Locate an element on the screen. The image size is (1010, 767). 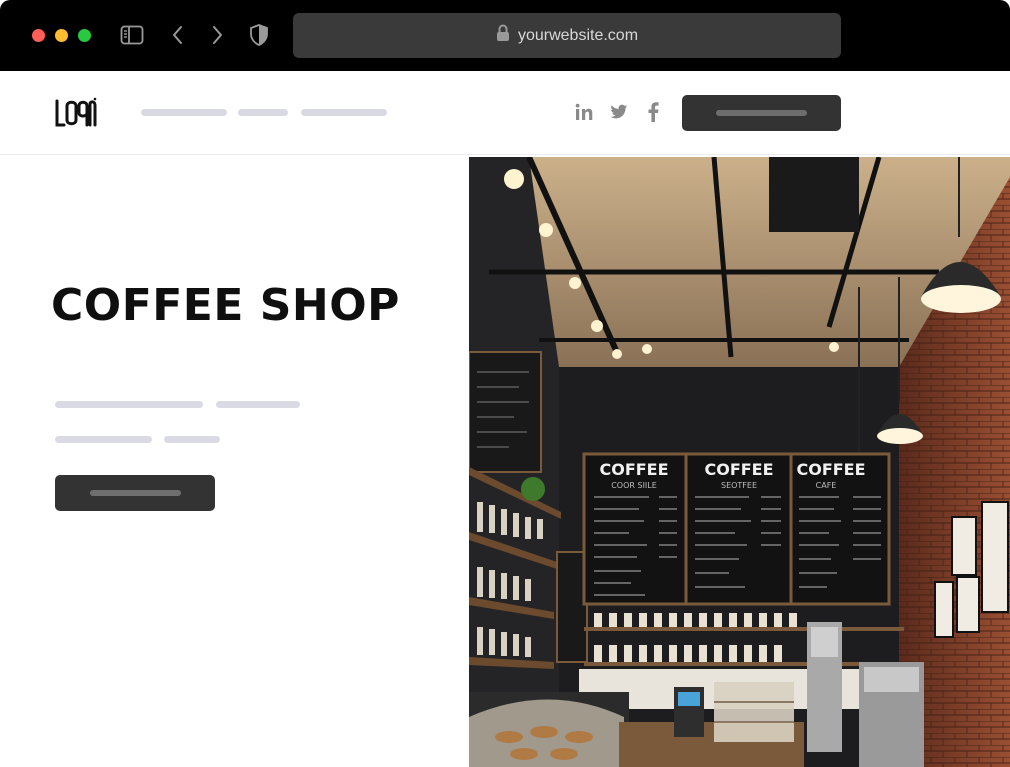
menu-board-2-heading: COFFEE is located at coordinates (738, 469).